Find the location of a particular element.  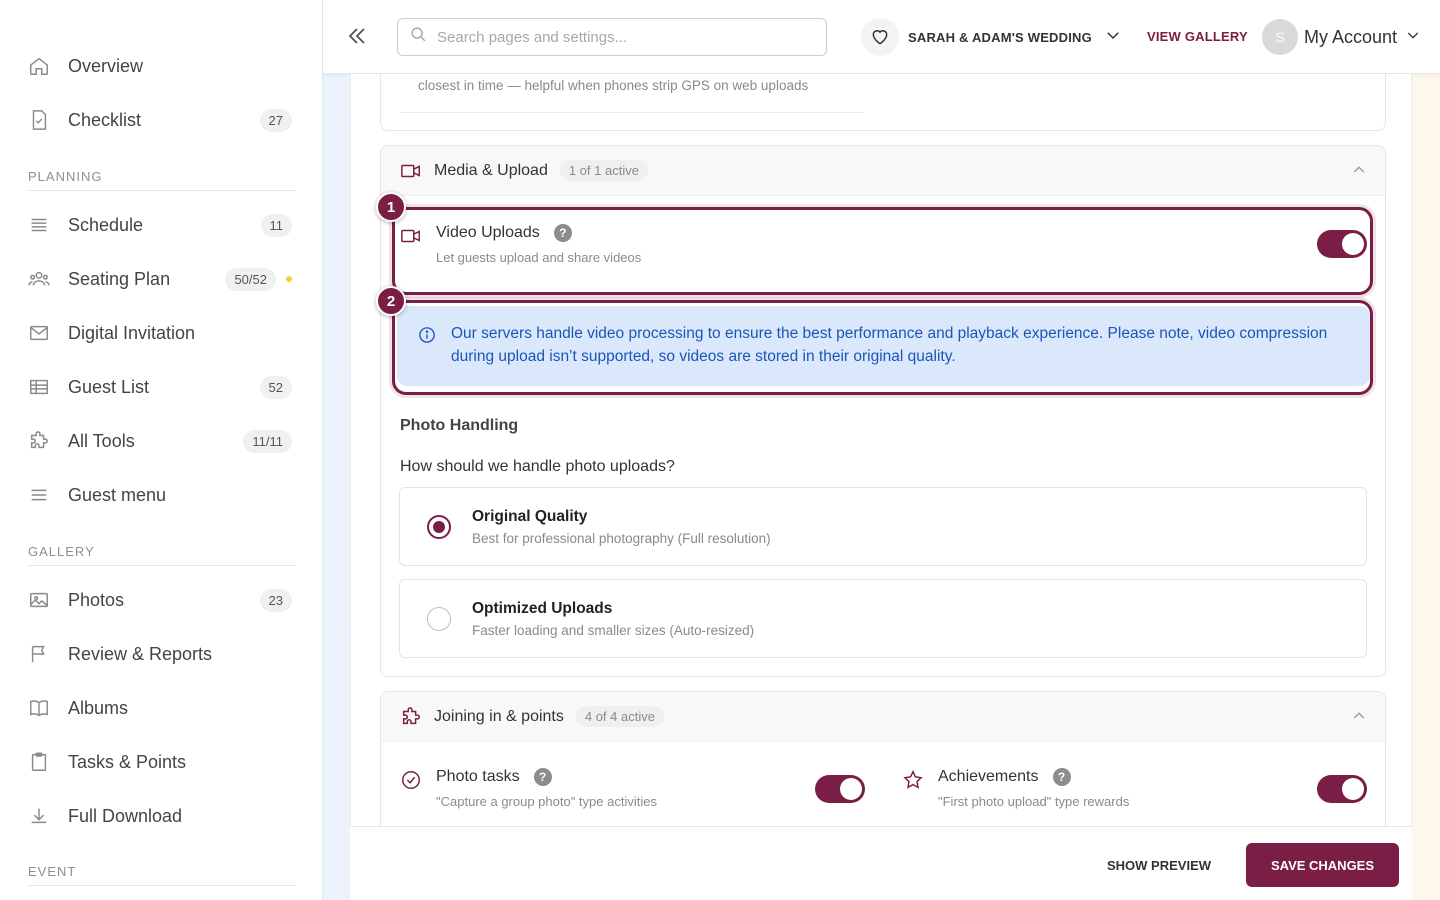

download-icon is located at coordinates (39, 816).